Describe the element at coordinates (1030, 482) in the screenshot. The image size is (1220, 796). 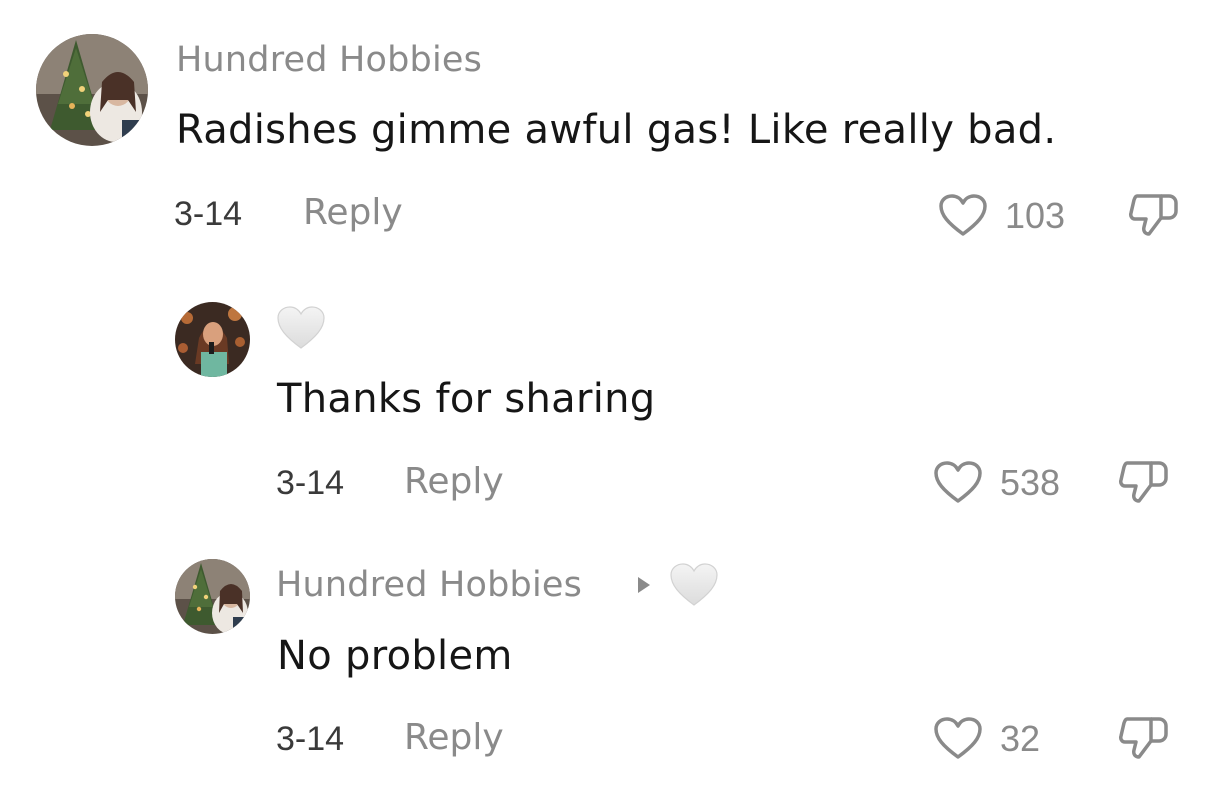
I see `like-count: 538` at that location.